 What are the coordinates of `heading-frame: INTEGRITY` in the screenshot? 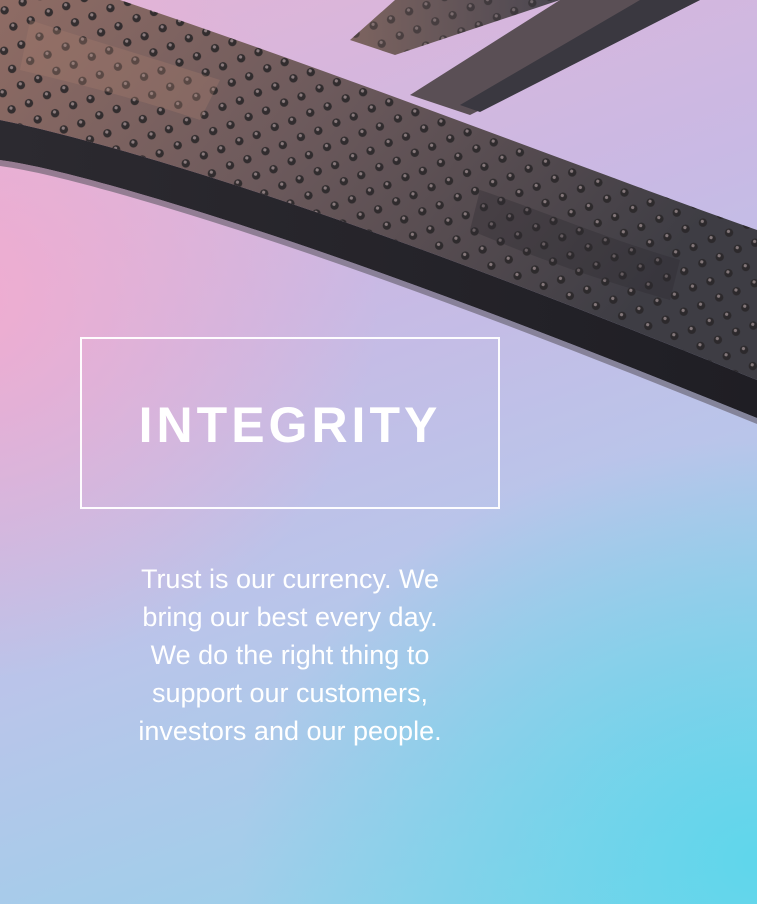 It's located at (290, 423).